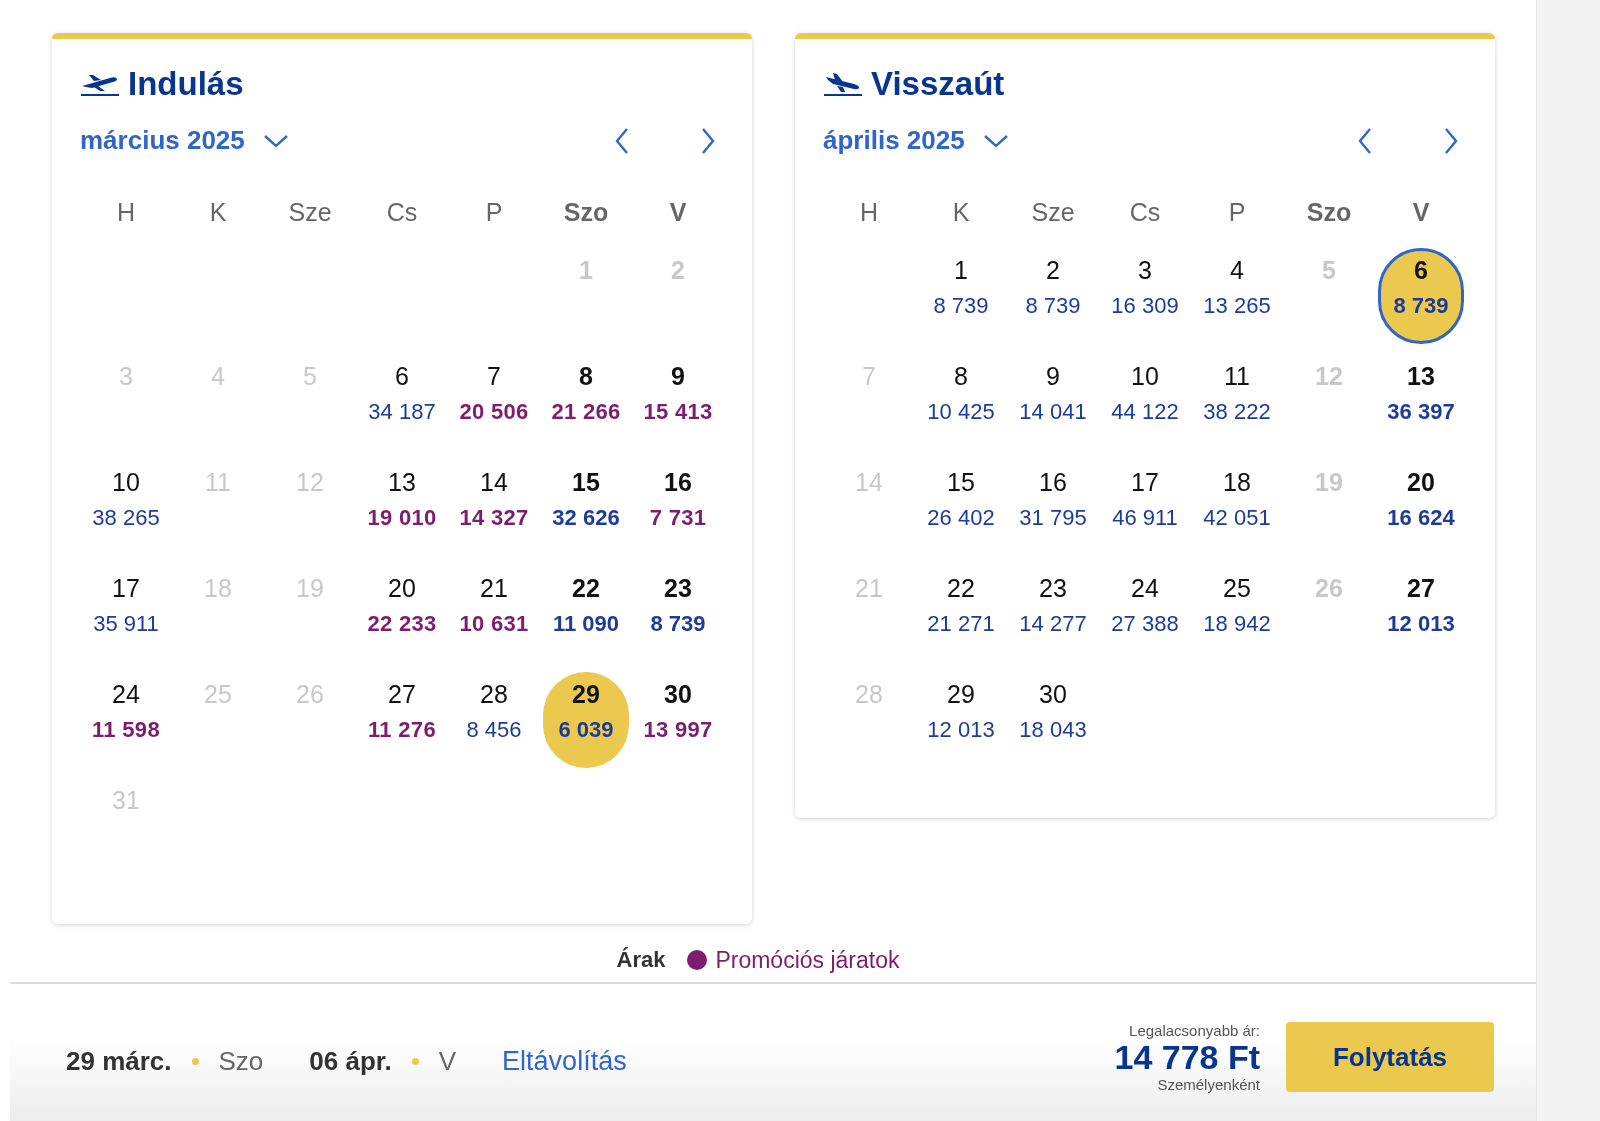 Image resolution: width=1600 pixels, height=1121 pixels. I want to click on date-weekday: Szo, so click(241, 1061).